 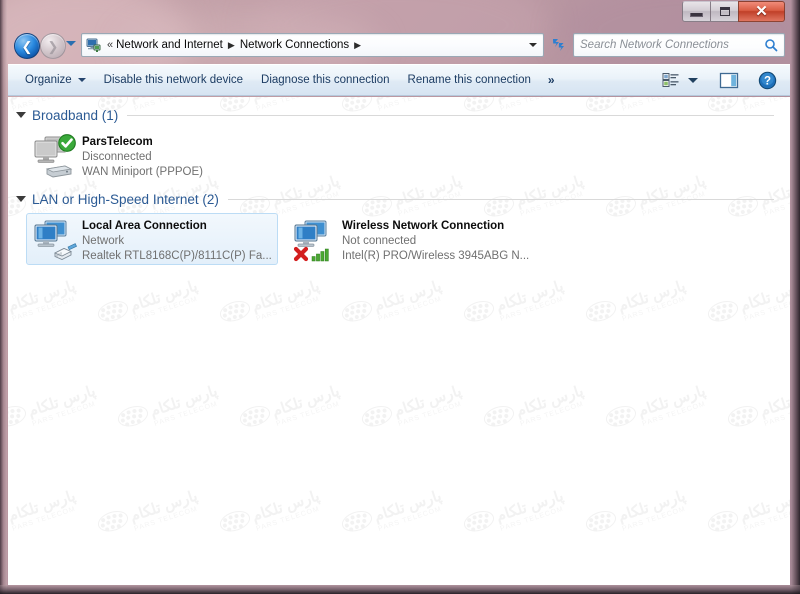 I want to click on view-dropdown-button, so click(x=693, y=80).